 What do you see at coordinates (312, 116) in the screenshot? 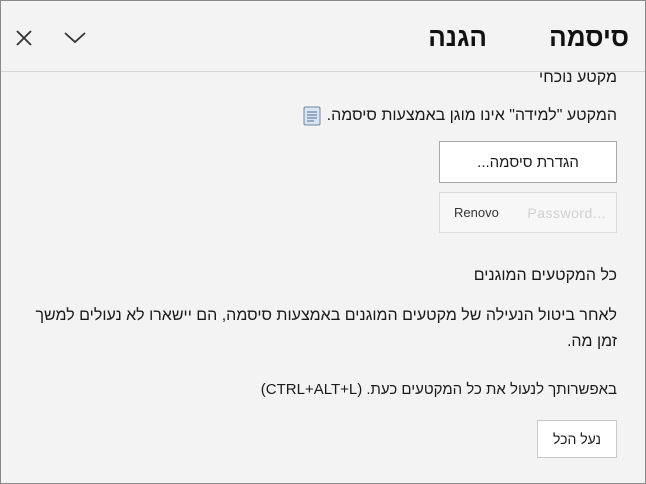
I see `section-page-icon` at bounding box center [312, 116].